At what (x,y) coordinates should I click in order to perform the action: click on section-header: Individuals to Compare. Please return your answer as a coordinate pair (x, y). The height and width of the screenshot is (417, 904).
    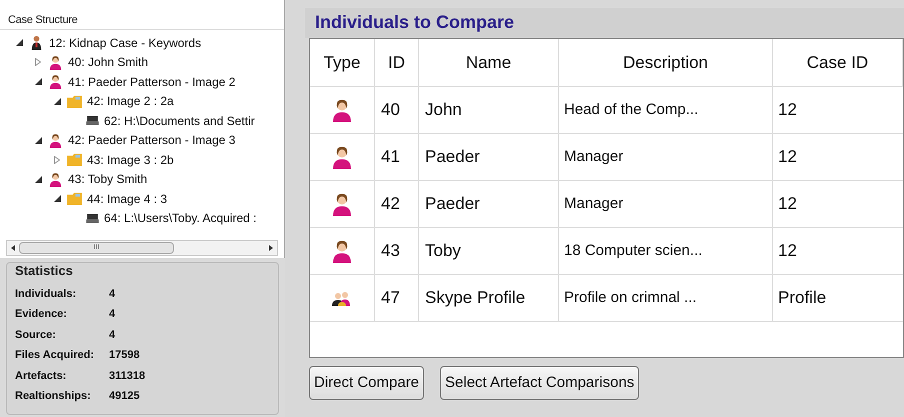
    Looking at the image, I should click on (604, 23).